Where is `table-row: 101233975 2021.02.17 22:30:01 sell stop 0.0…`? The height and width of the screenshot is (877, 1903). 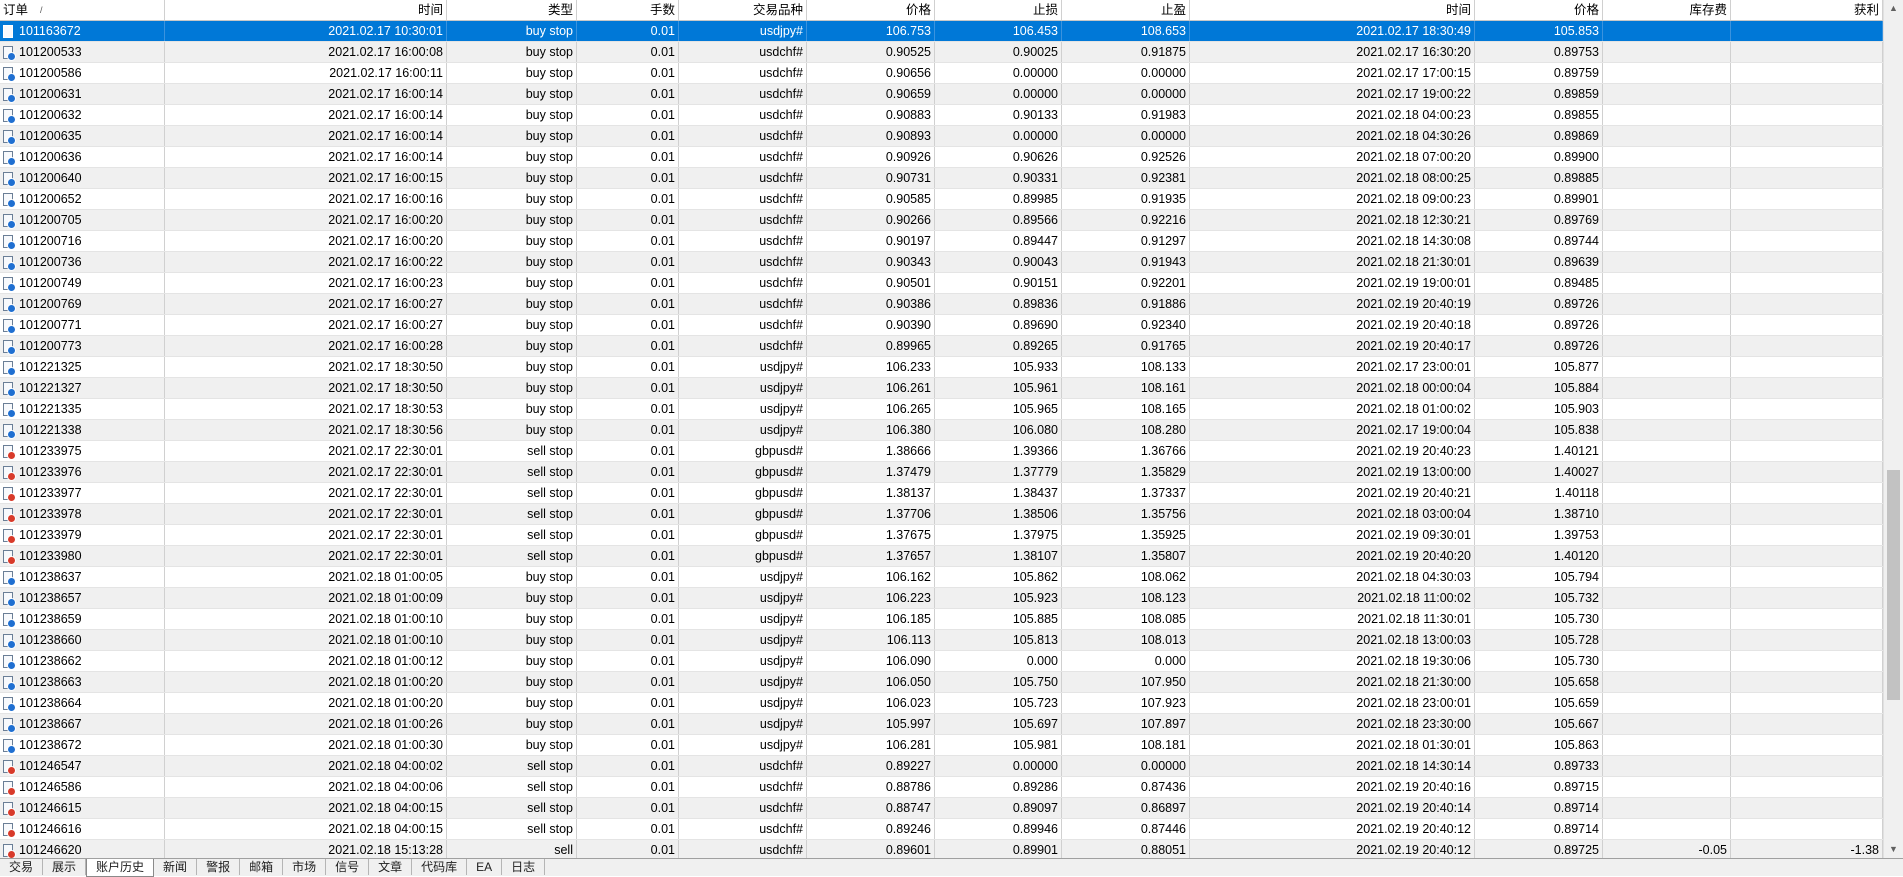
table-row: 101233975 2021.02.17 22:30:01 sell stop 0.0… is located at coordinates (941, 451).